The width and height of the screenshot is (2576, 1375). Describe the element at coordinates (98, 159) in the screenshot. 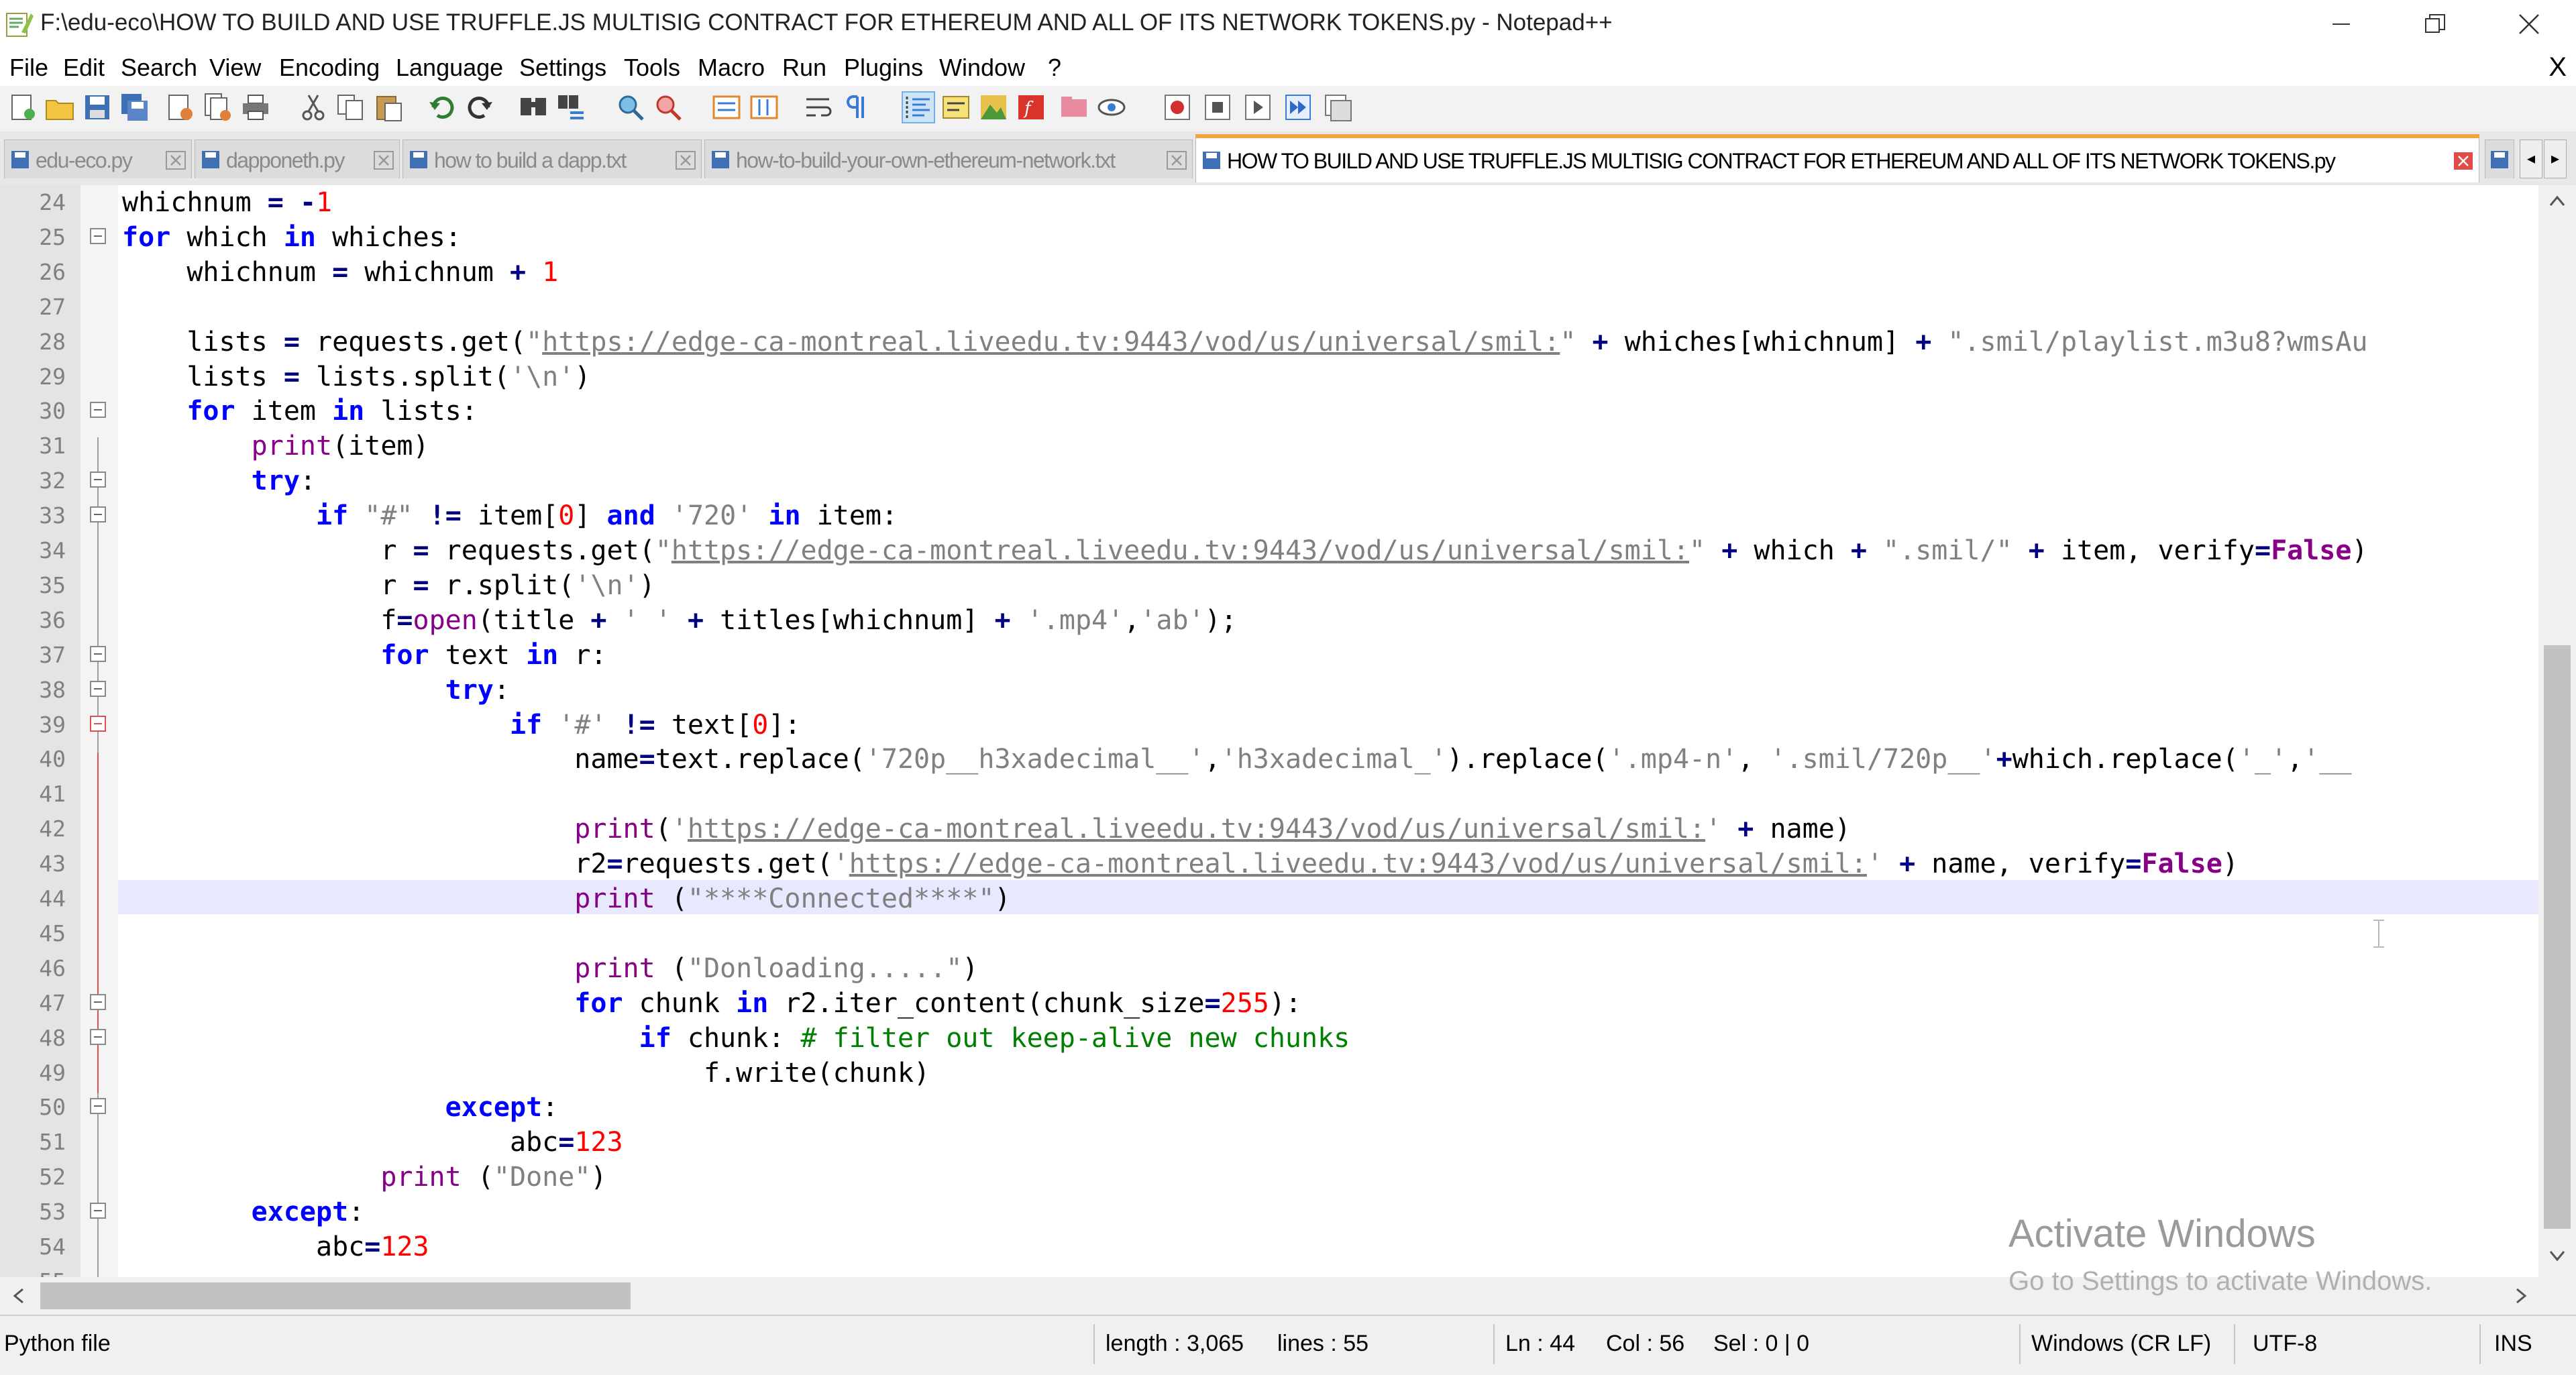

I see `tab-edu-eco: edu-eco.py` at that location.